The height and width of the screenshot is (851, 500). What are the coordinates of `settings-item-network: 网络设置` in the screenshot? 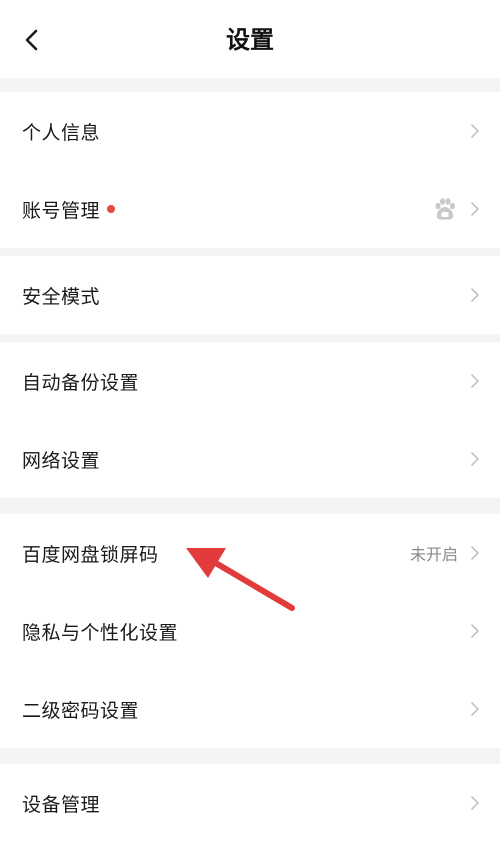 It's located at (250, 459).